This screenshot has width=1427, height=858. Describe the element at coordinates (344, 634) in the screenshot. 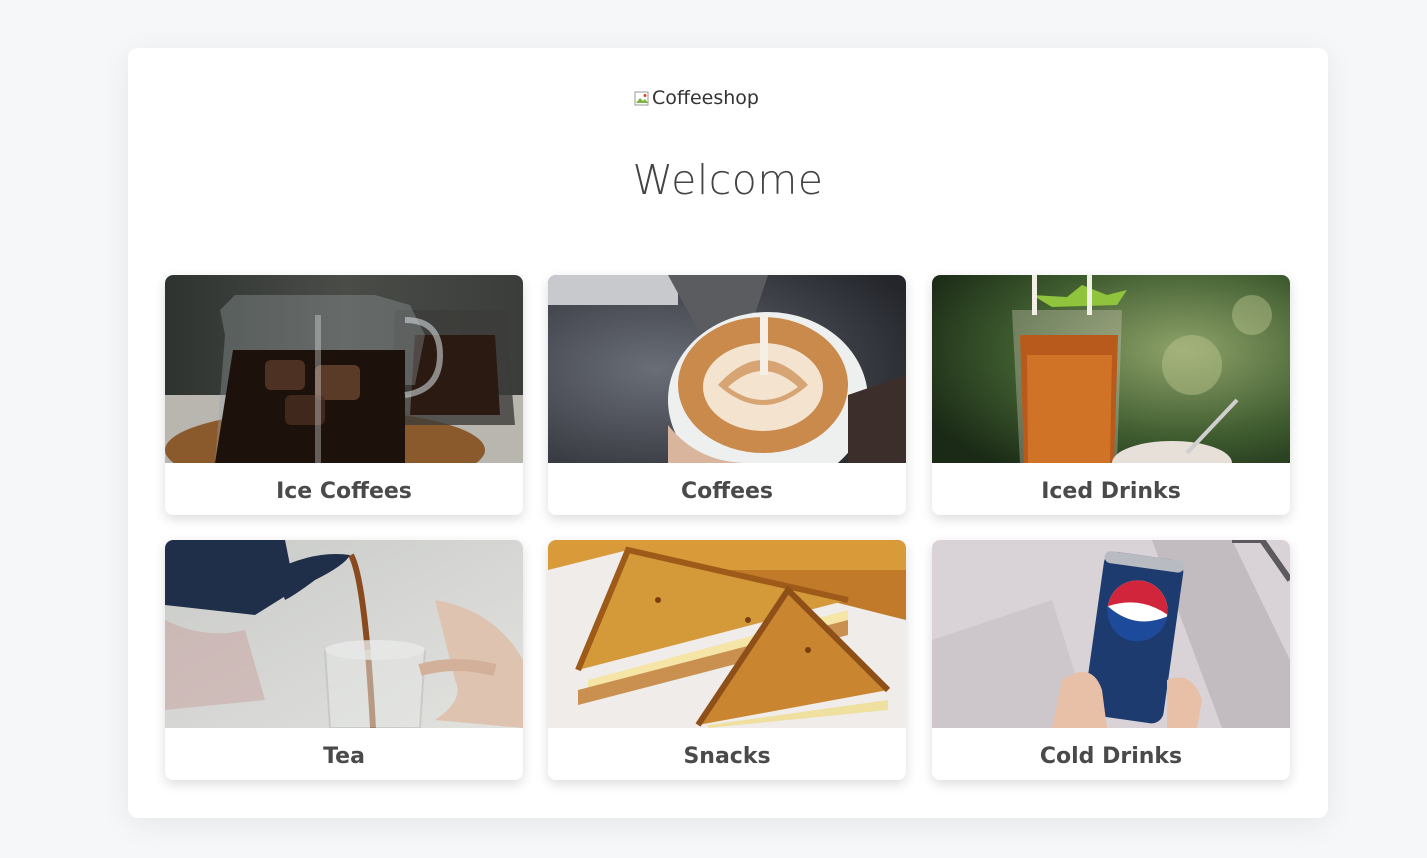

I see `tea-pouring-photo` at that location.